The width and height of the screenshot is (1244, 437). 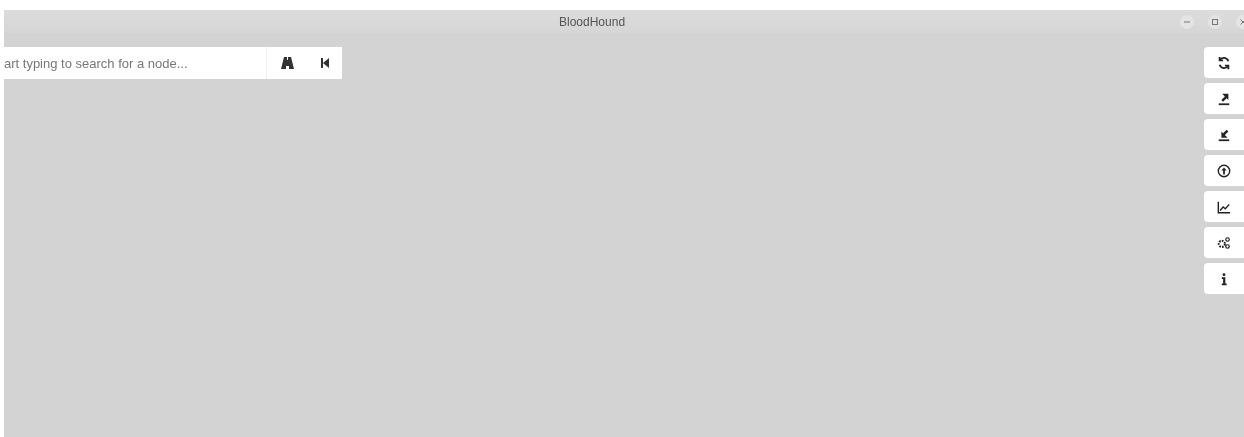 What do you see at coordinates (1215, 21) in the screenshot?
I see `maximize-icon` at bounding box center [1215, 21].